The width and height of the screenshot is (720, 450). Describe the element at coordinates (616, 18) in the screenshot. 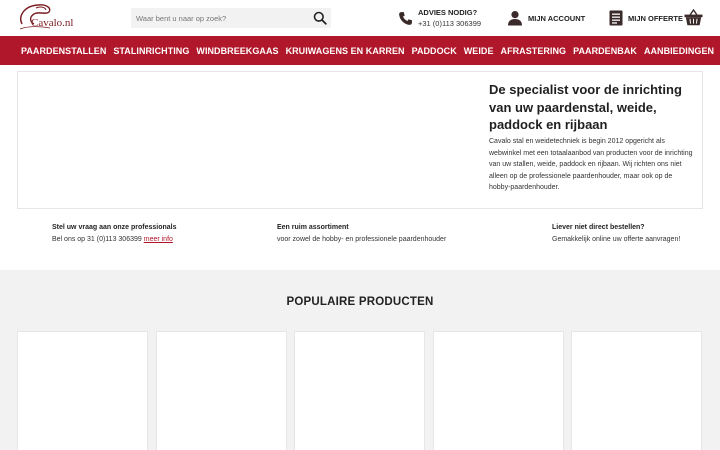

I see `quote-list-icon` at that location.